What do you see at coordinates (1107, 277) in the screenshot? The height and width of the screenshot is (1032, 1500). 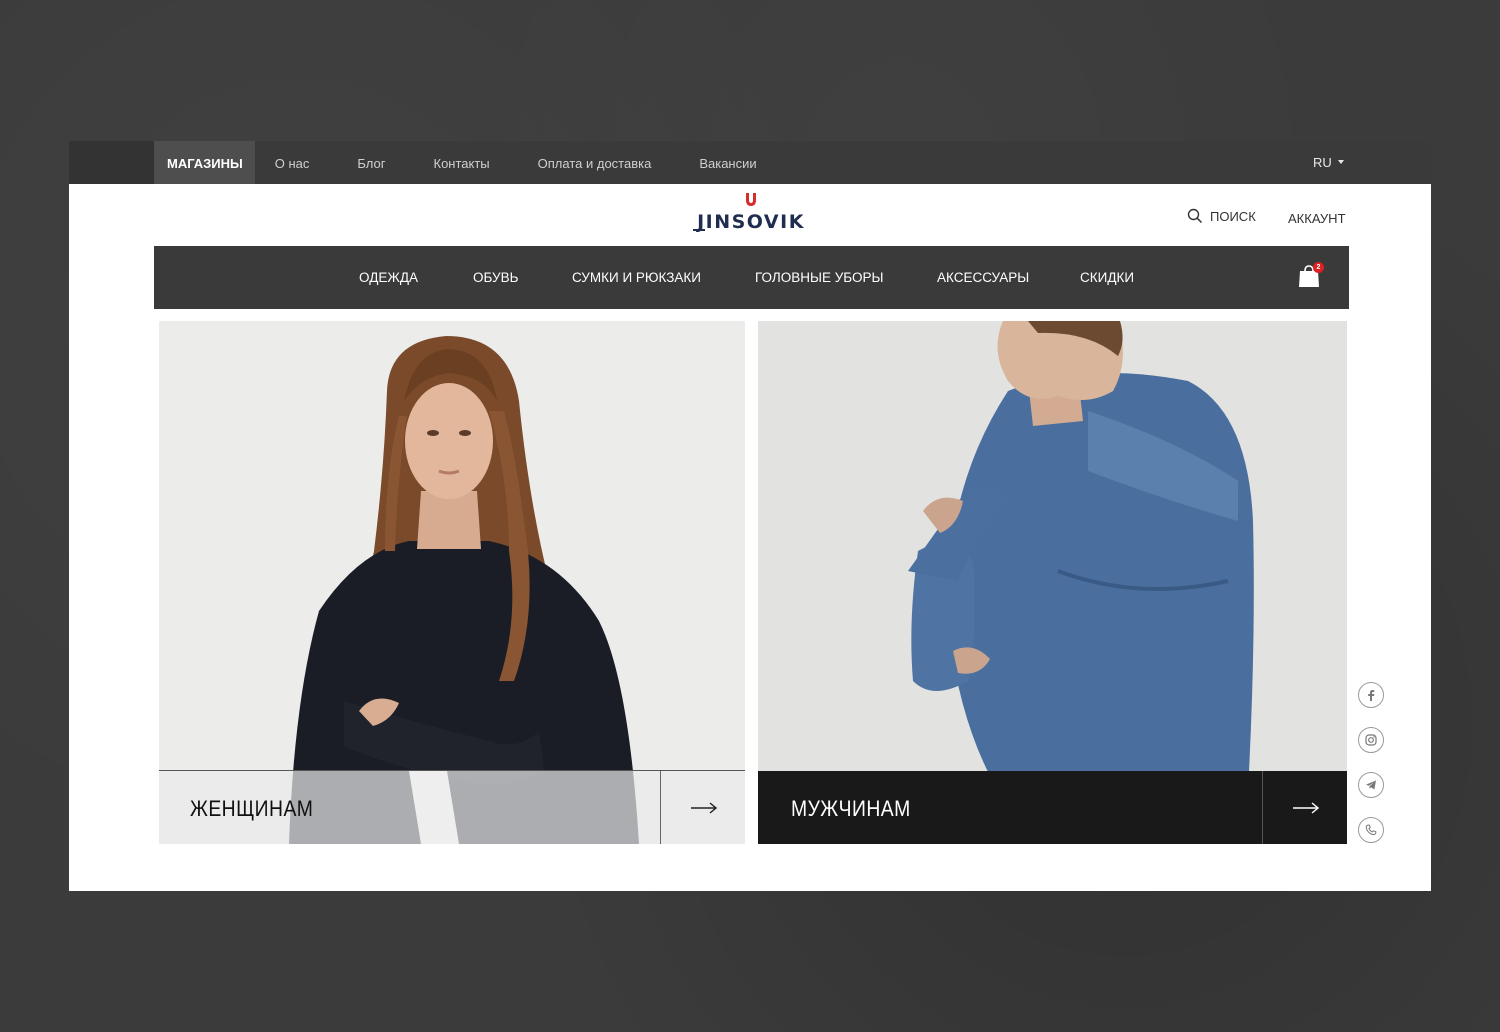 I see `nav-item-sale: СКИДКИ` at bounding box center [1107, 277].